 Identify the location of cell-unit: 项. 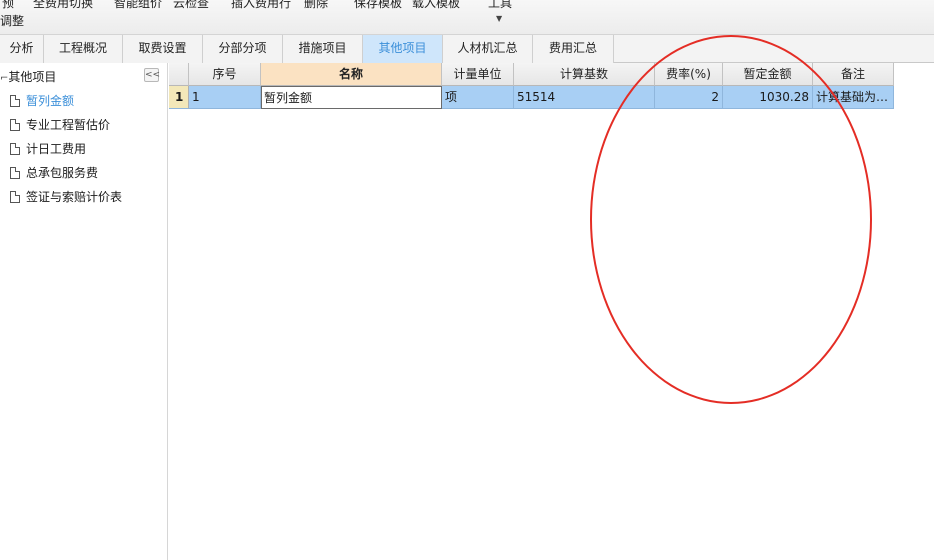
(478, 97).